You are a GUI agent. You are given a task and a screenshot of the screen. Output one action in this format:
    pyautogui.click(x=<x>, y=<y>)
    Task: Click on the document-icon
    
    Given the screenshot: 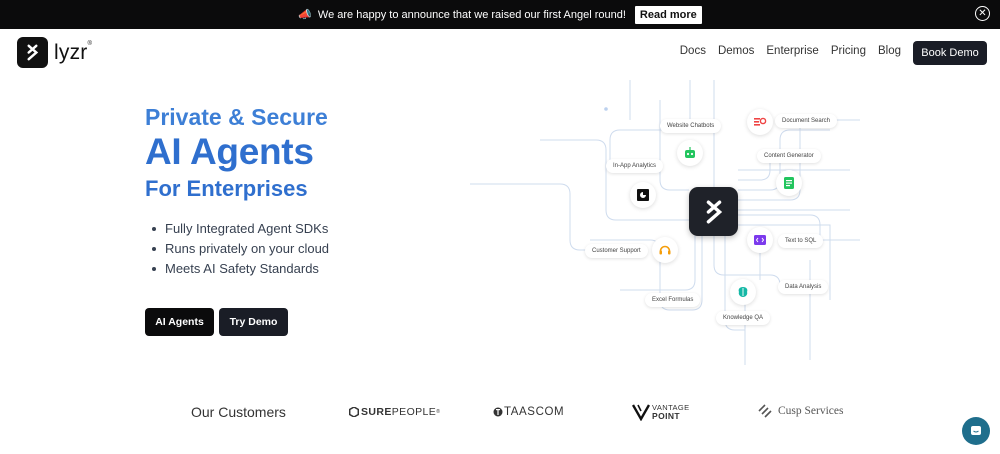 What is the action you would take?
    pyautogui.click(x=789, y=183)
    